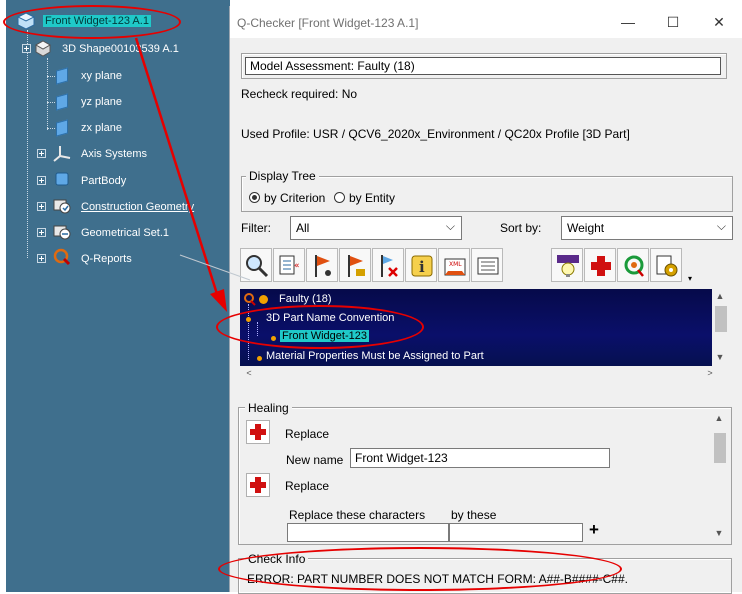  Describe the element at coordinates (120, 49) in the screenshot. I see `tree-item-3d-shape: 3D Shape00103539 A.1` at that location.